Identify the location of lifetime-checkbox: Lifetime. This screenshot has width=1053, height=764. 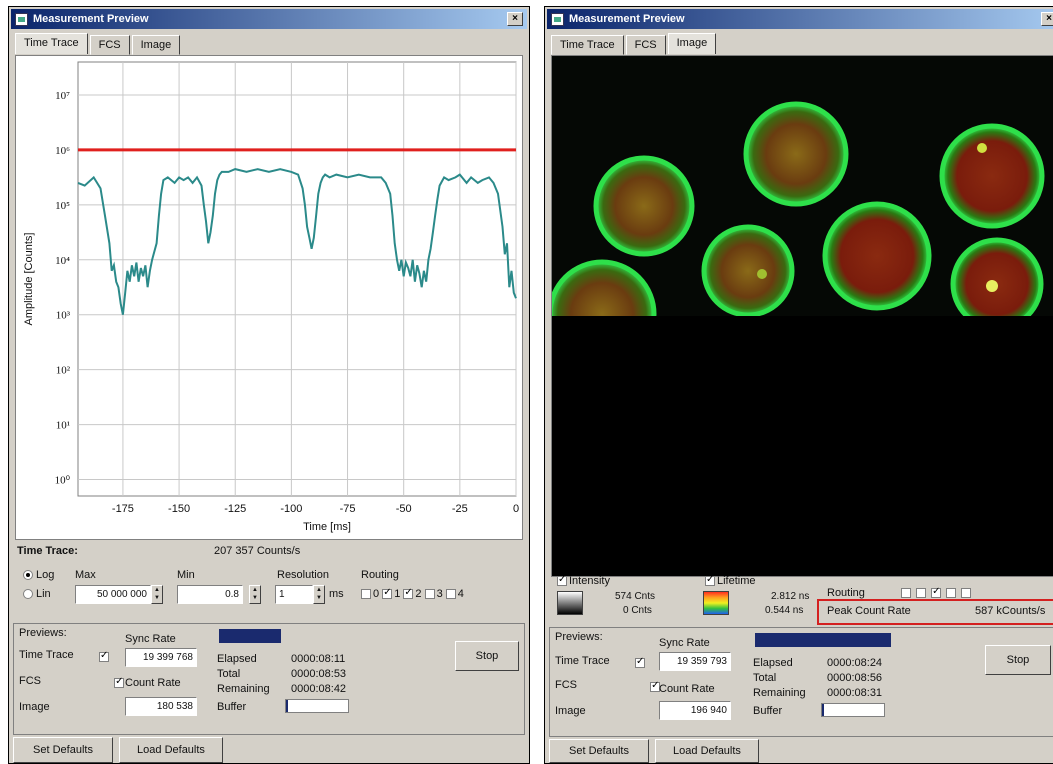
(730, 580).